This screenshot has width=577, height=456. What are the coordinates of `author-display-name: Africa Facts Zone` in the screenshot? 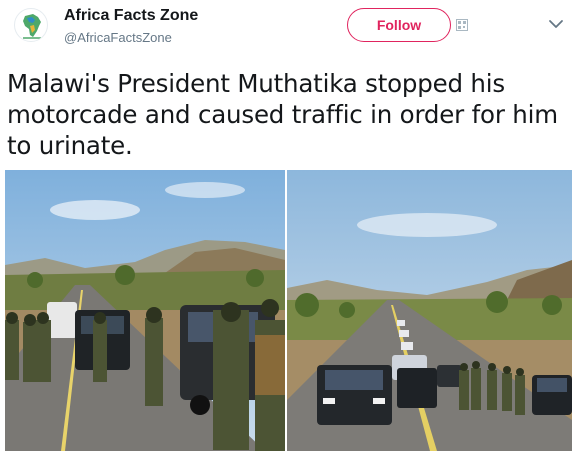 It's located at (131, 16).